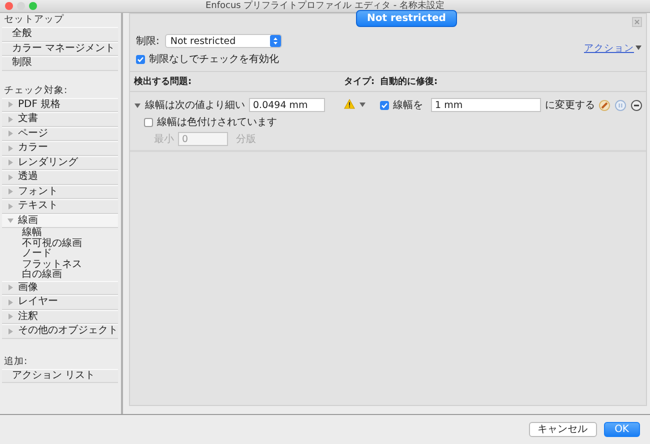 The image size is (650, 444). I want to click on checkbox-label: 線幅を, so click(408, 105).